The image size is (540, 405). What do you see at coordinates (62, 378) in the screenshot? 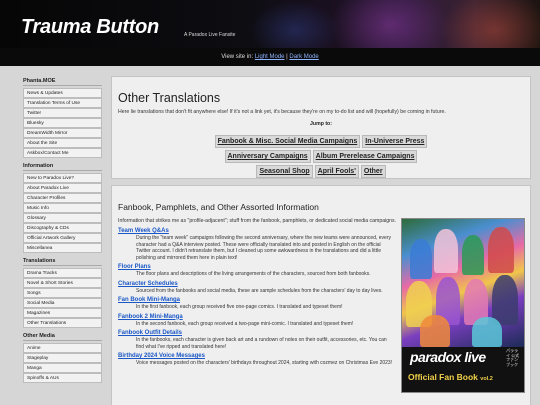
I see `sidebar-item-spinoffs-aus: Spinoffs & AUs` at bounding box center [62, 378].